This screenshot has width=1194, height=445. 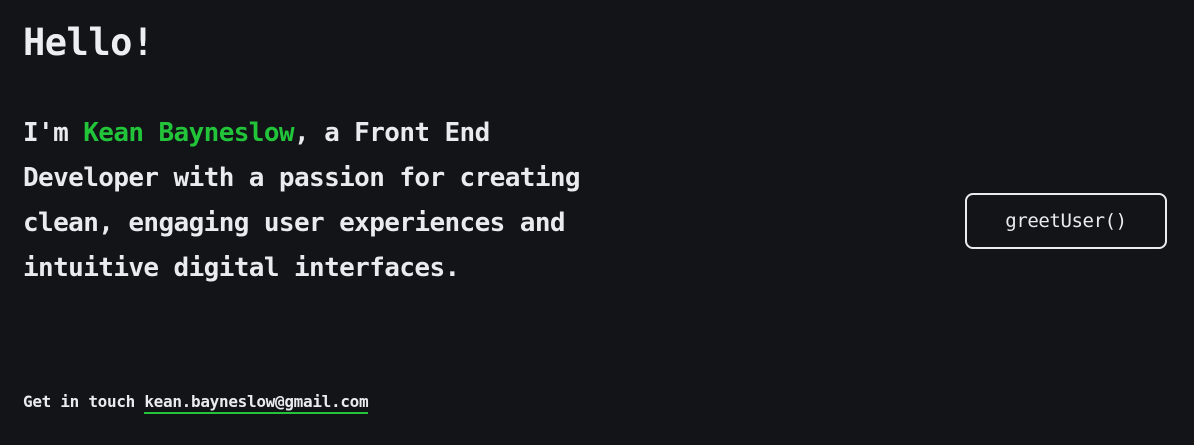 I want to click on contact-line: Get in touch kean.bayneslow@gmail.com, so click(x=196, y=402).